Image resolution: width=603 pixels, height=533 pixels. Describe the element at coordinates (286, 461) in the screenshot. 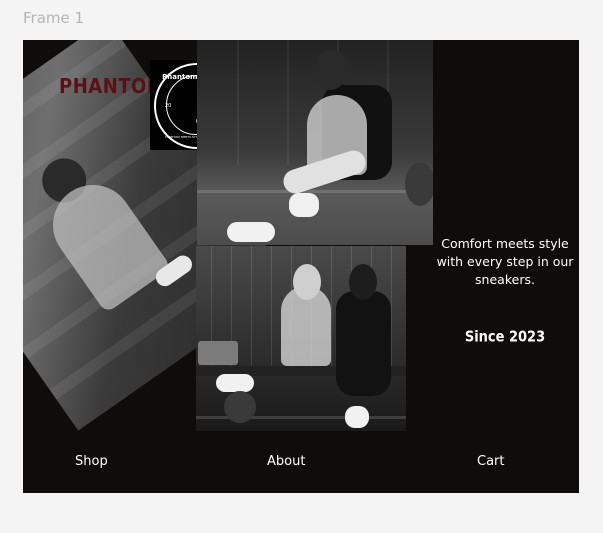

I see `nav-about: About` at that location.